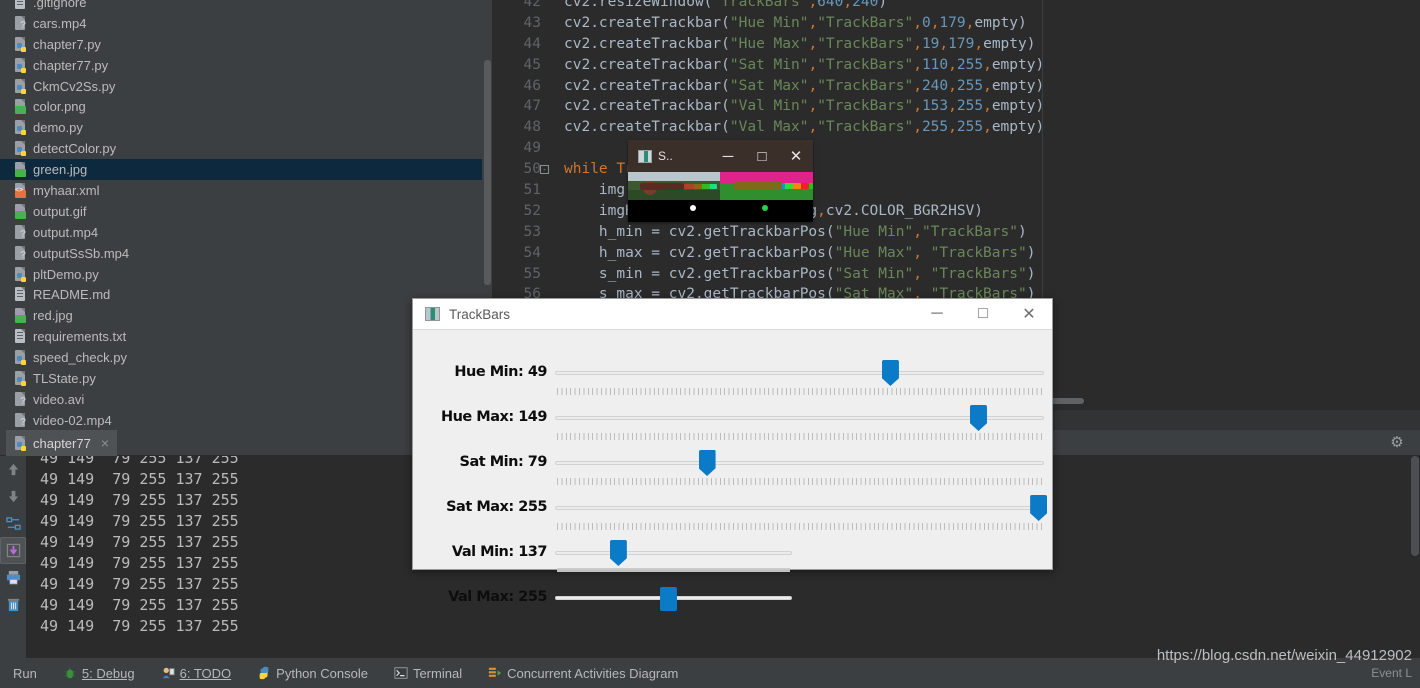 The height and width of the screenshot is (688, 1420). What do you see at coordinates (583, 673) in the screenshot?
I see `status-bar-item-concurrent-activities: Concurrent Activities Diagram` at bounding box center [583, 673].